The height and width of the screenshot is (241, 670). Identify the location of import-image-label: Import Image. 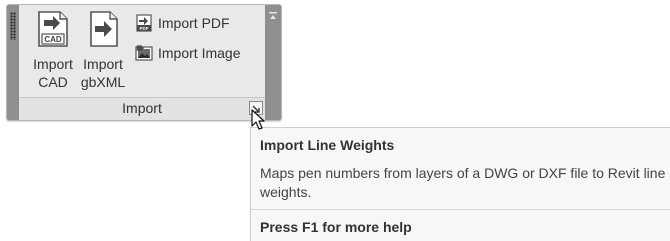
(199, 53).